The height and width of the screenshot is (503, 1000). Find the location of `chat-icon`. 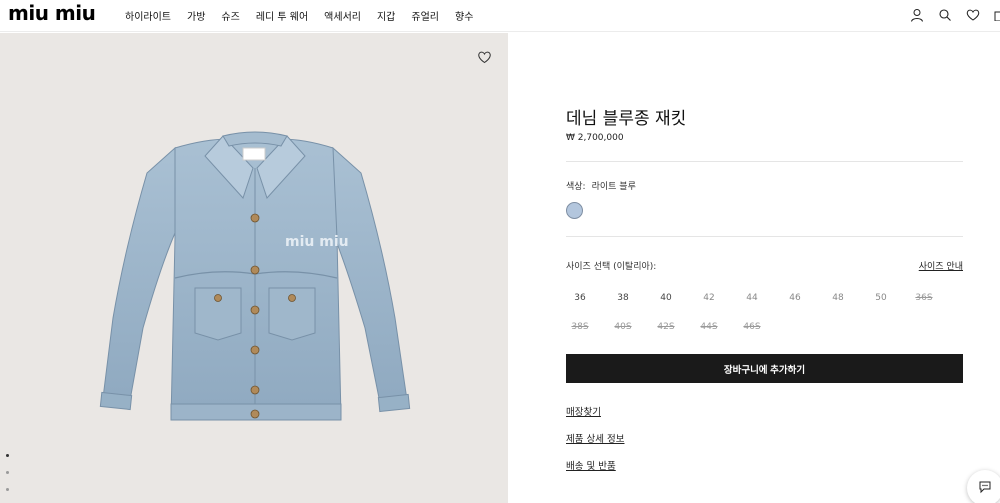

chat-icon is located at coordinates (985, 488).